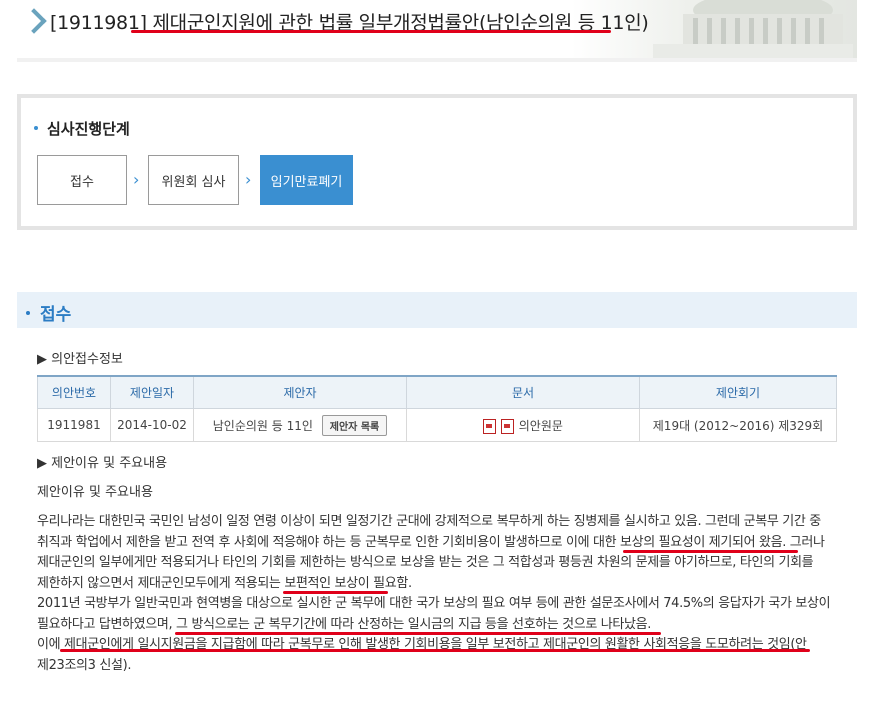  Describe the element at coordinates (74, 425) in the screenshot. I see `bill-number: 1911981` at that location.